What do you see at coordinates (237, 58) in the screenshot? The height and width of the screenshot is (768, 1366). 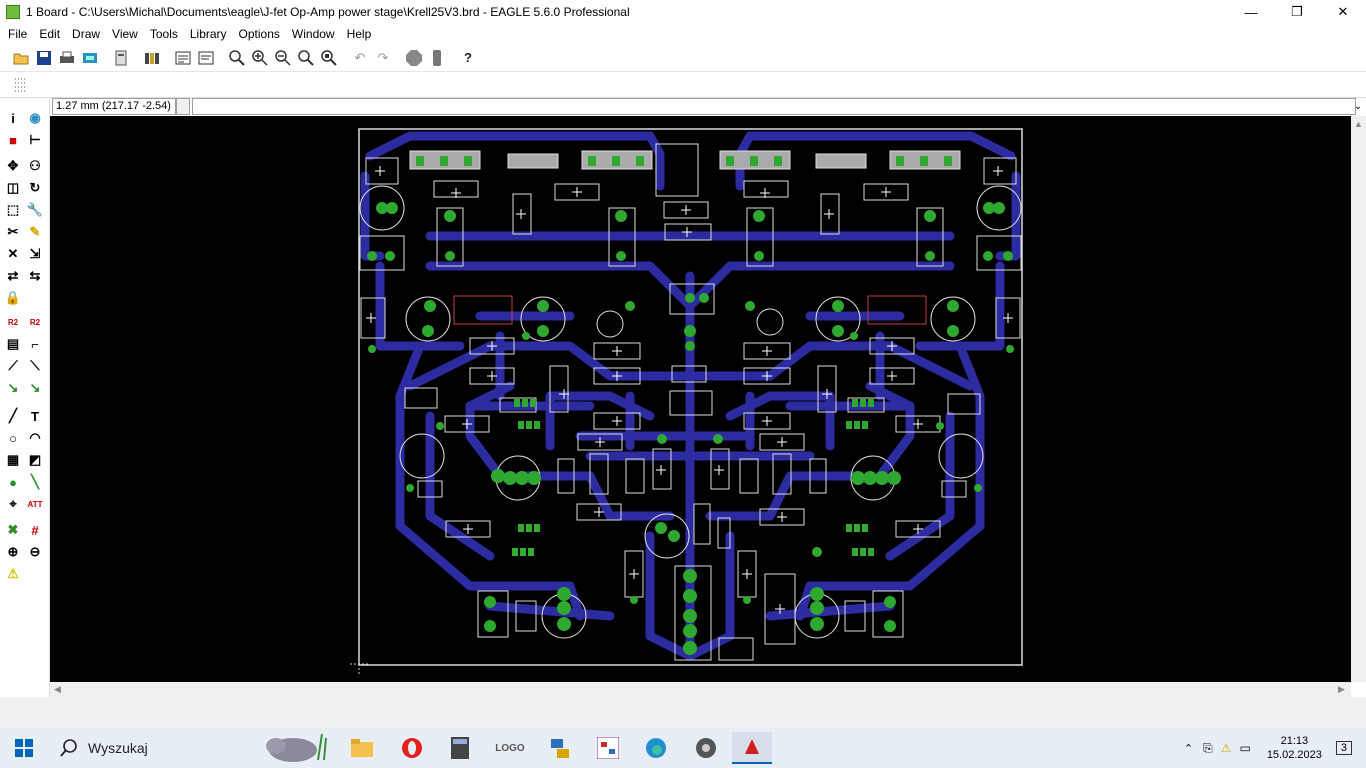 I see `zoom-fit-icon` at bounding box center [237, 58].